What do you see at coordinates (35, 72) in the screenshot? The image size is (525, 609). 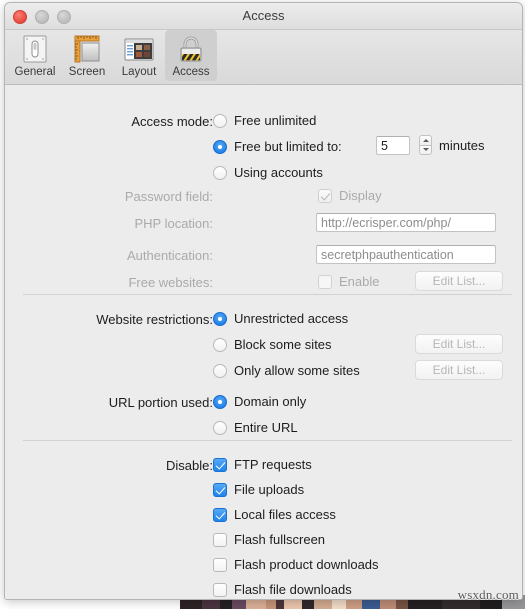 I see `toolbar-label-general: General` at bounding box center [35, 72].